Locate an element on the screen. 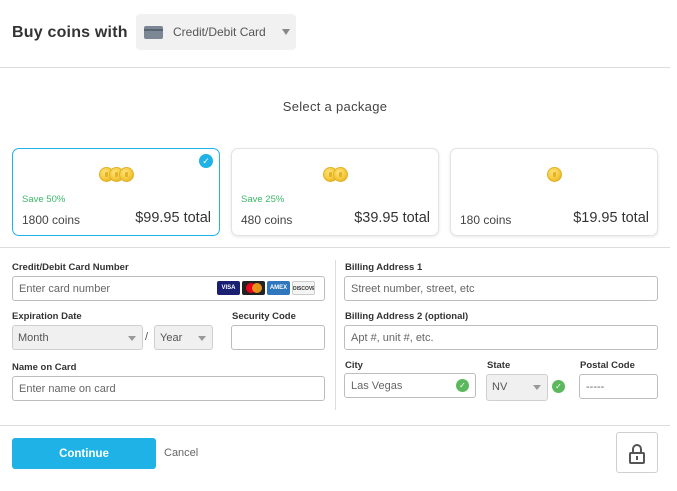 The width and height of the screenshot is (677, 491). security-code-label: Security Code is located at coordinates (264, 316).